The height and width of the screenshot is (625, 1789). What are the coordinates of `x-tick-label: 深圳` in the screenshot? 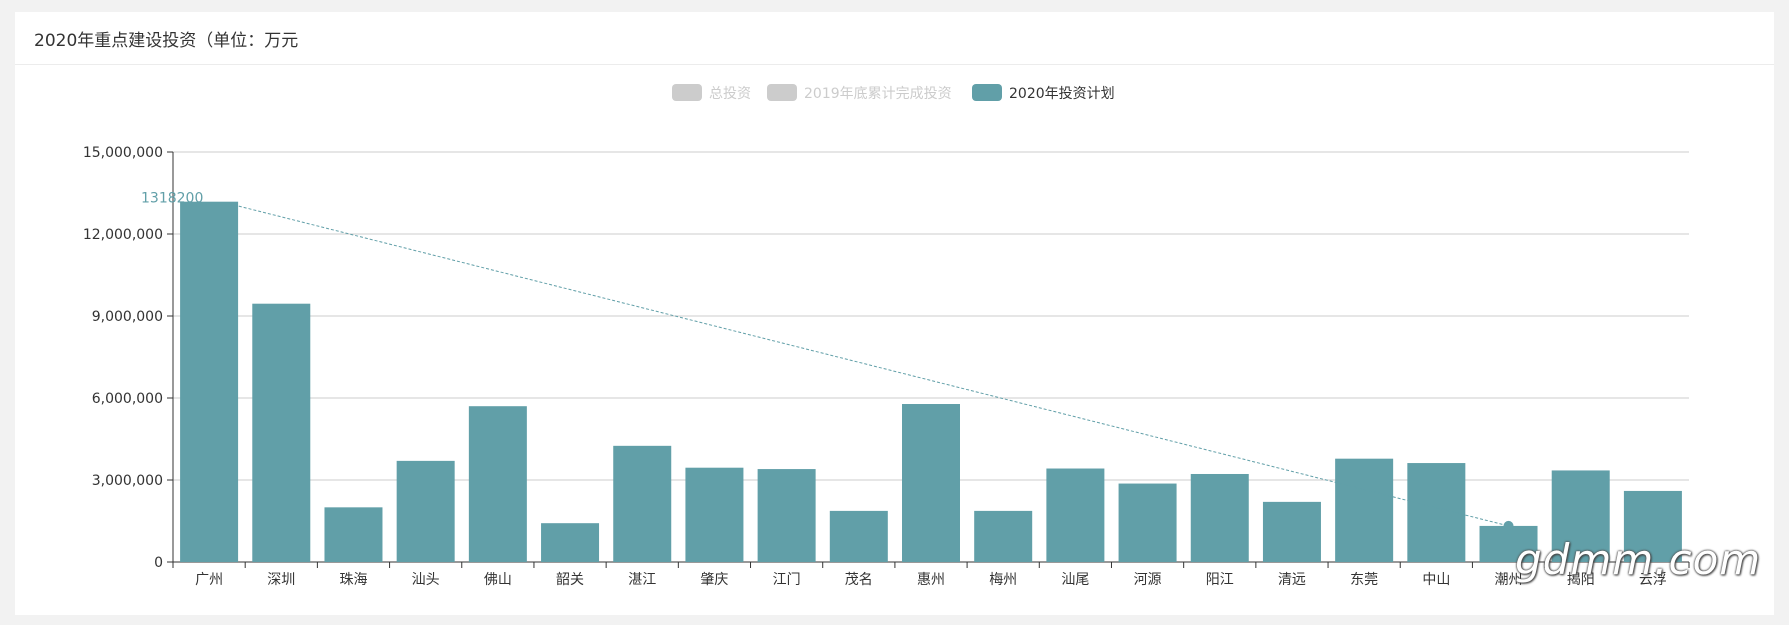 It's located at (281, 580).